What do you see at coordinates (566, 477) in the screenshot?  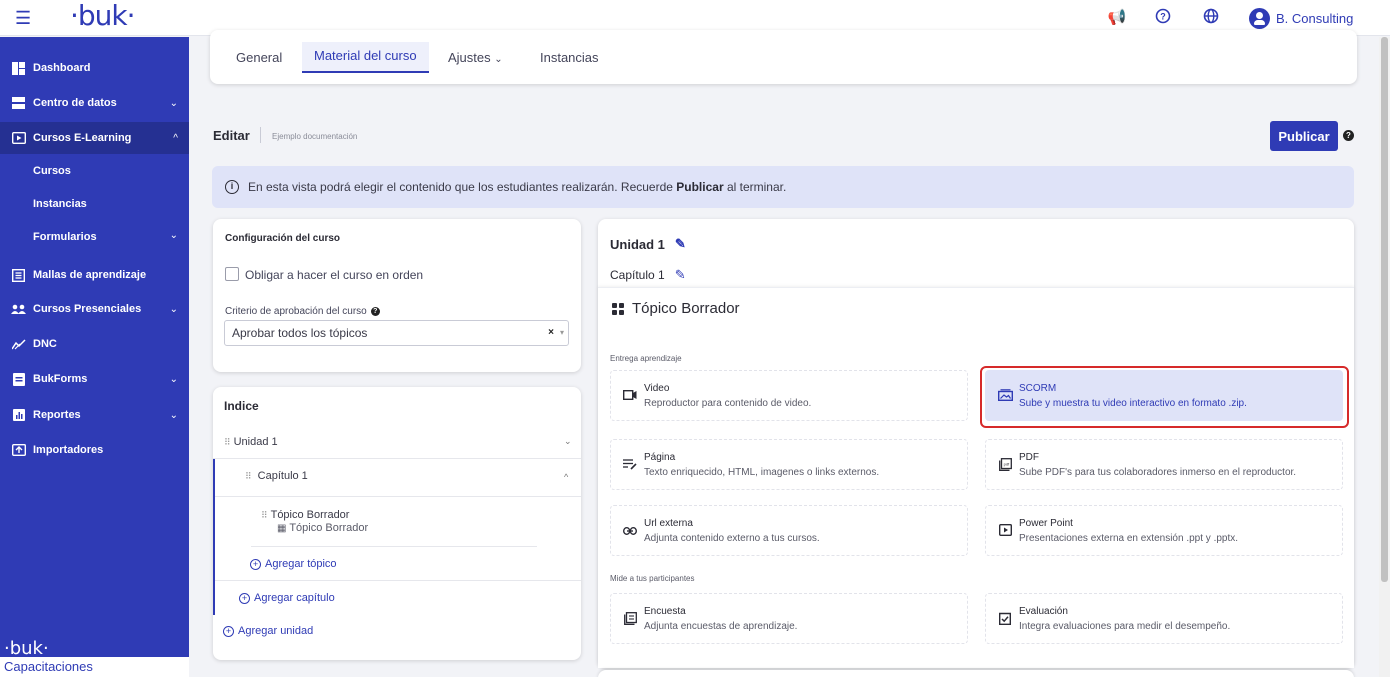 I see `chevron-up-icon: ^` at bounding box center [566, 477].